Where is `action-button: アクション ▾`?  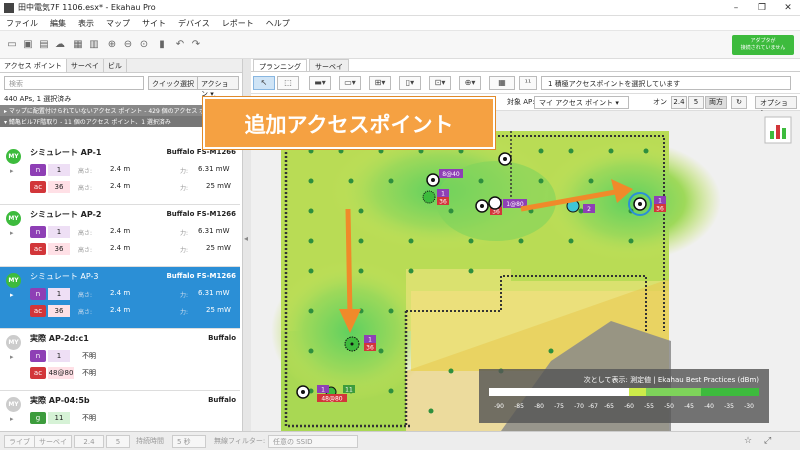
action-button: アクション ▾ is located at coordinates (218, 87).